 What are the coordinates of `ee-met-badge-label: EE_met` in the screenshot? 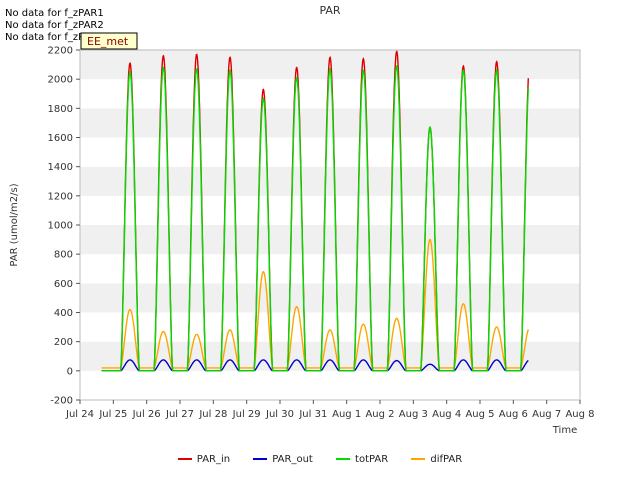 It's located at (108, 41).